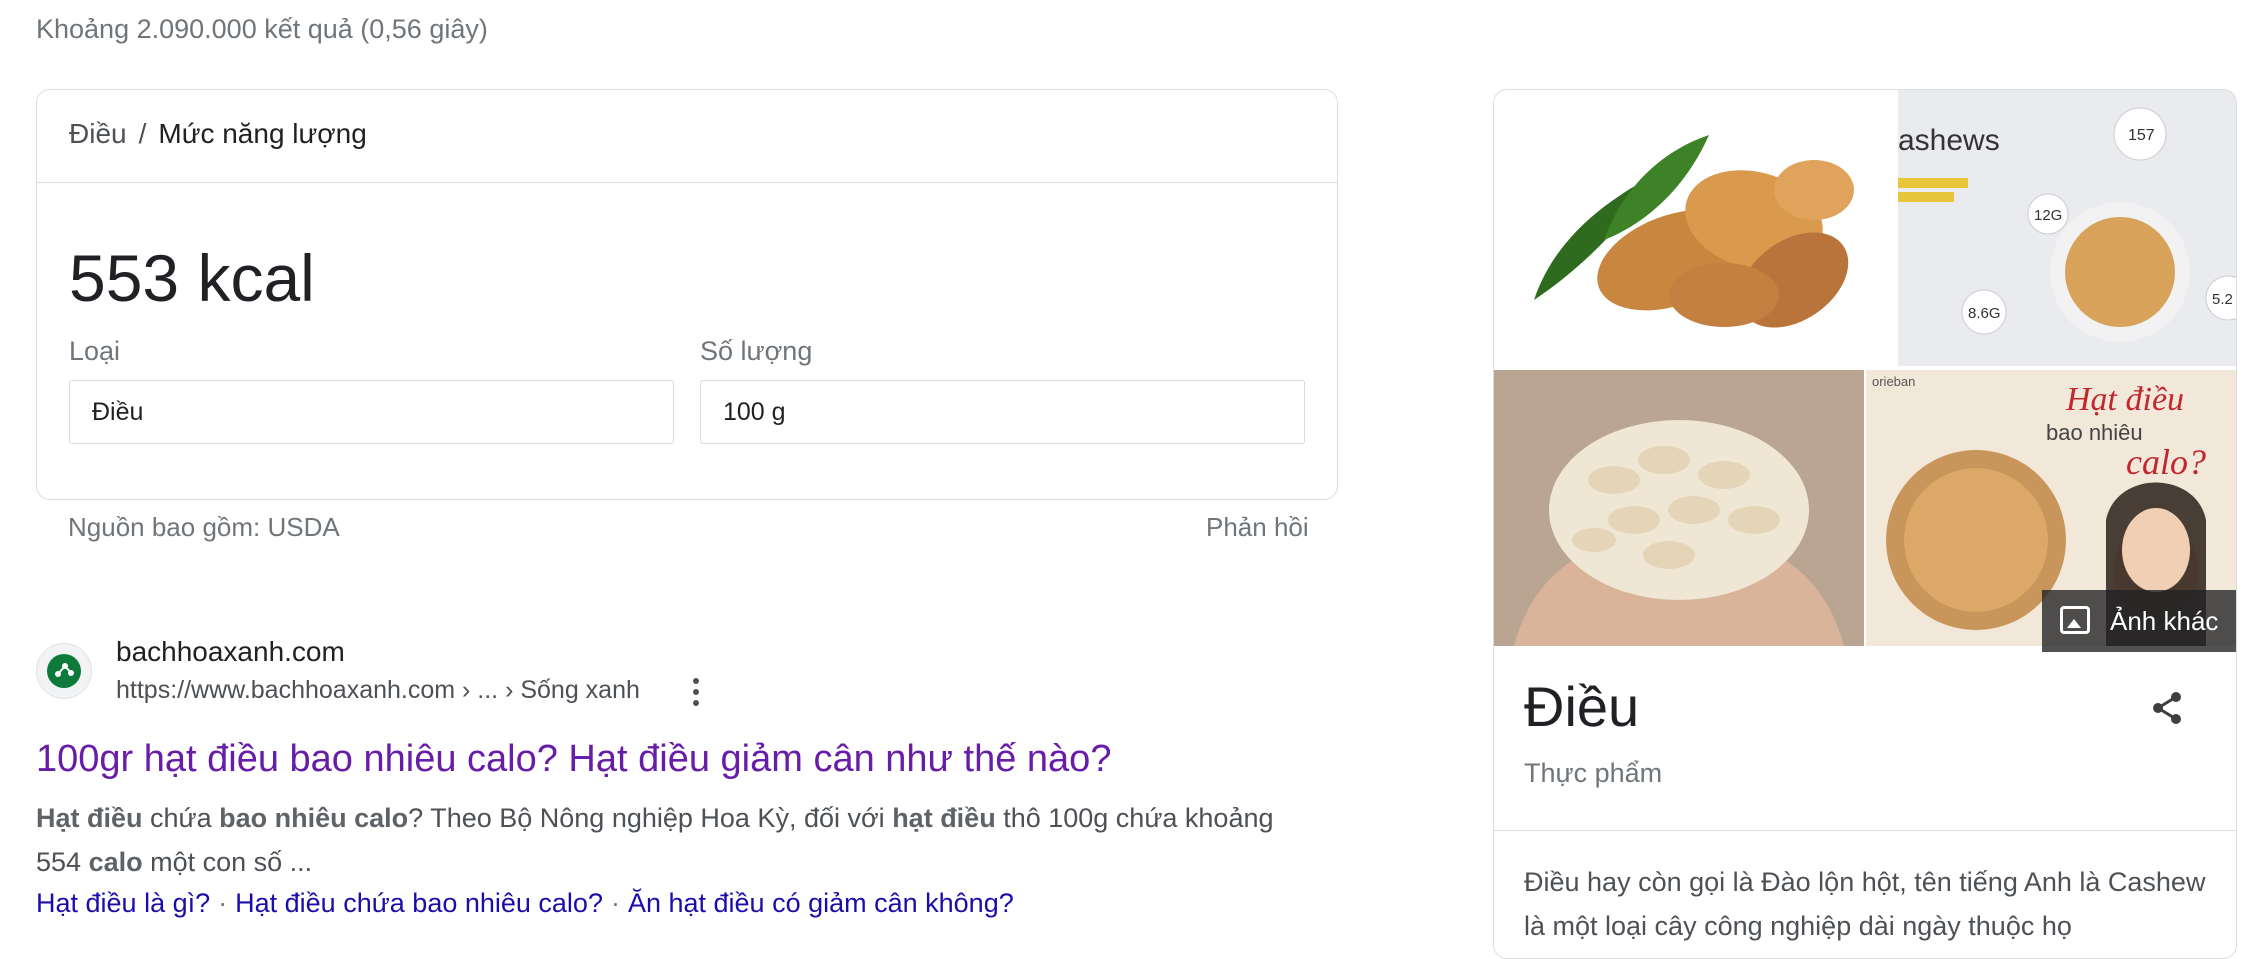  I want to click on snippet-bold-text: hạt điều, so click(944, 818).